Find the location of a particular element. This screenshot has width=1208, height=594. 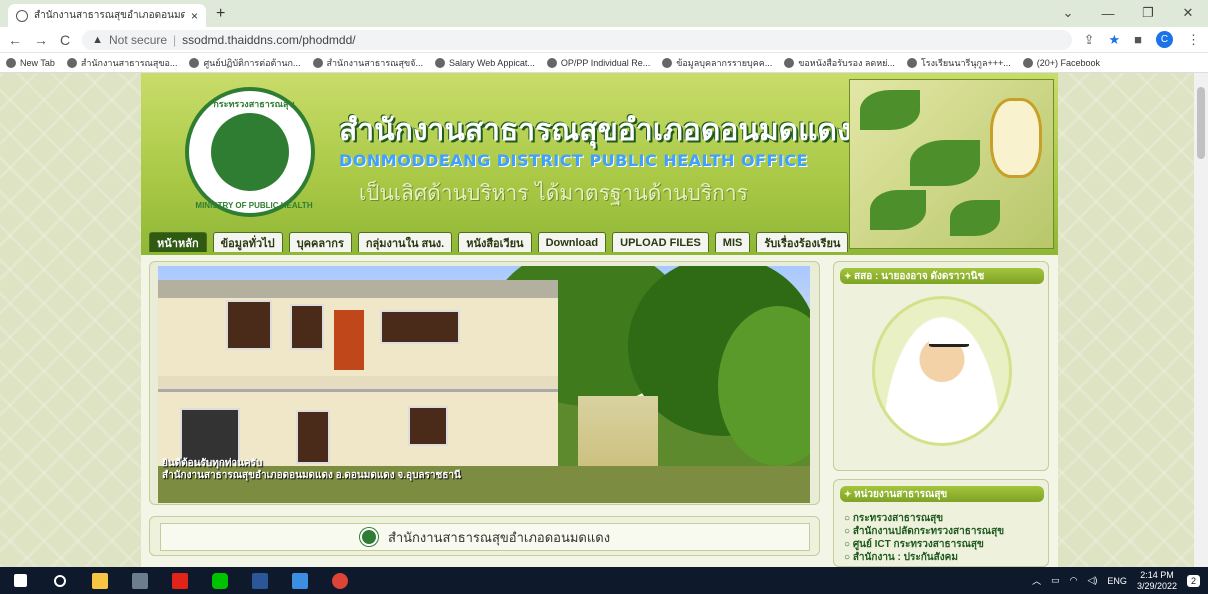

office-name-box: สำนักงานสาธารณสุขอำเภอดอนมดแดง is located at coordinates (484, 536).